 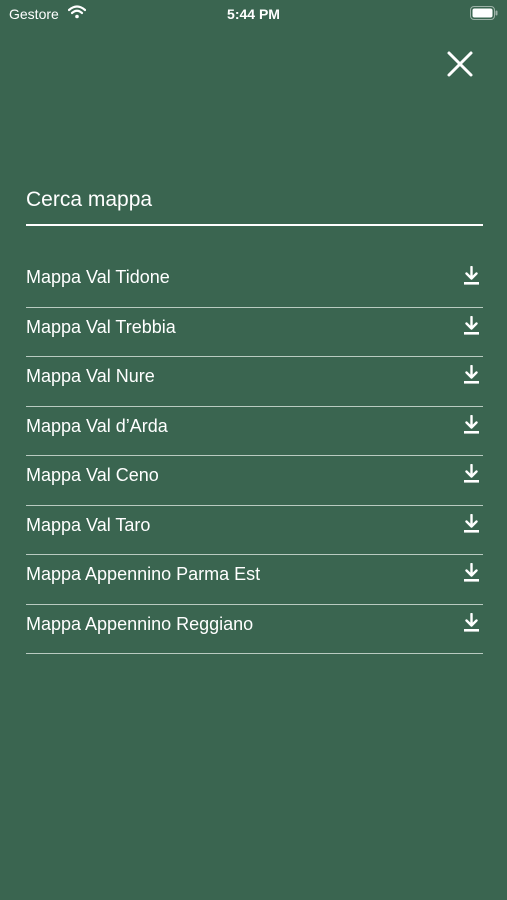 What do you see at coordinates (88, 524) in the screenshot?
I see `map-item-label: Mappa Val Taro` at bounding box center [88, 524].